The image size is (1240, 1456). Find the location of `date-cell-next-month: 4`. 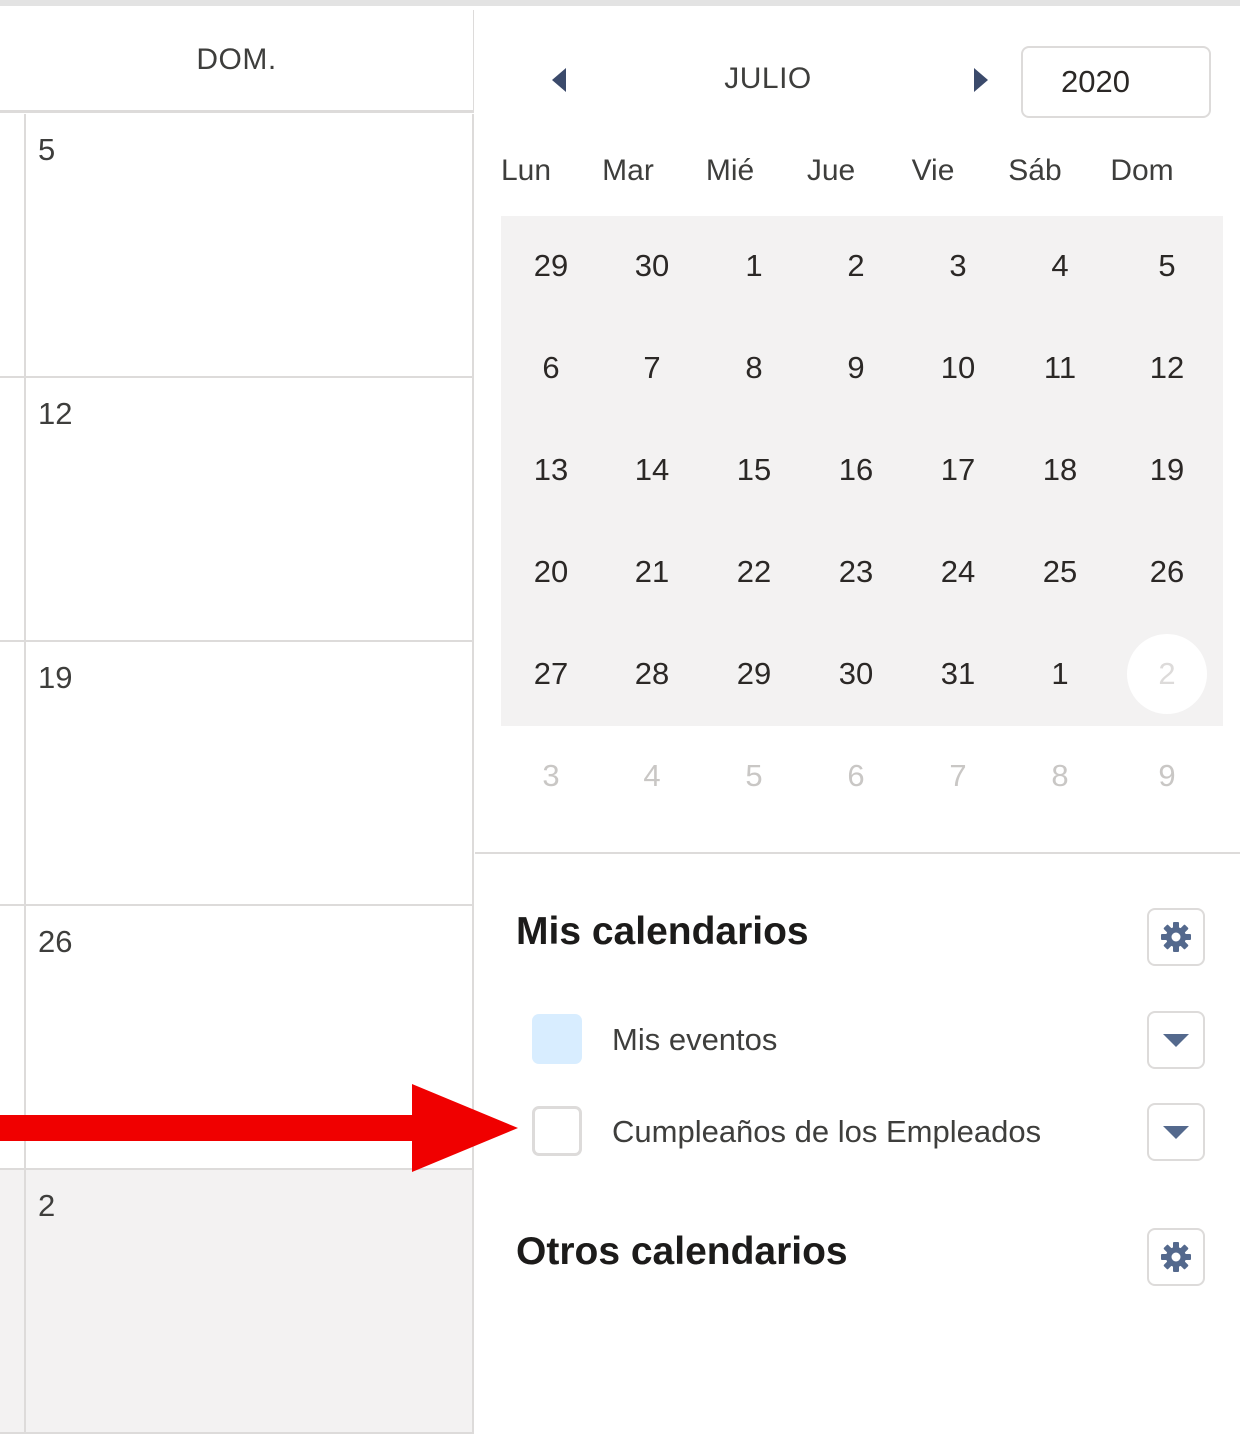

date-cell-next-month: 4 is located at coordinates (652, 776).